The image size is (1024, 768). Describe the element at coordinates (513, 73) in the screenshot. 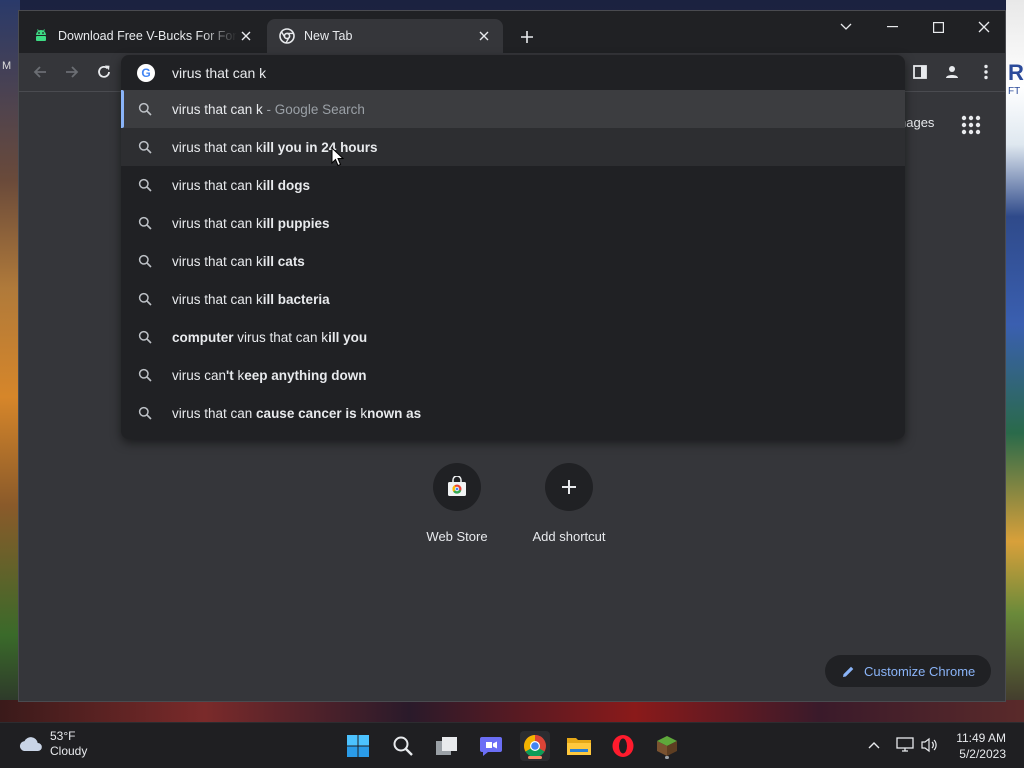

I see `omnibox-input-row: G virus that can k` at that location.